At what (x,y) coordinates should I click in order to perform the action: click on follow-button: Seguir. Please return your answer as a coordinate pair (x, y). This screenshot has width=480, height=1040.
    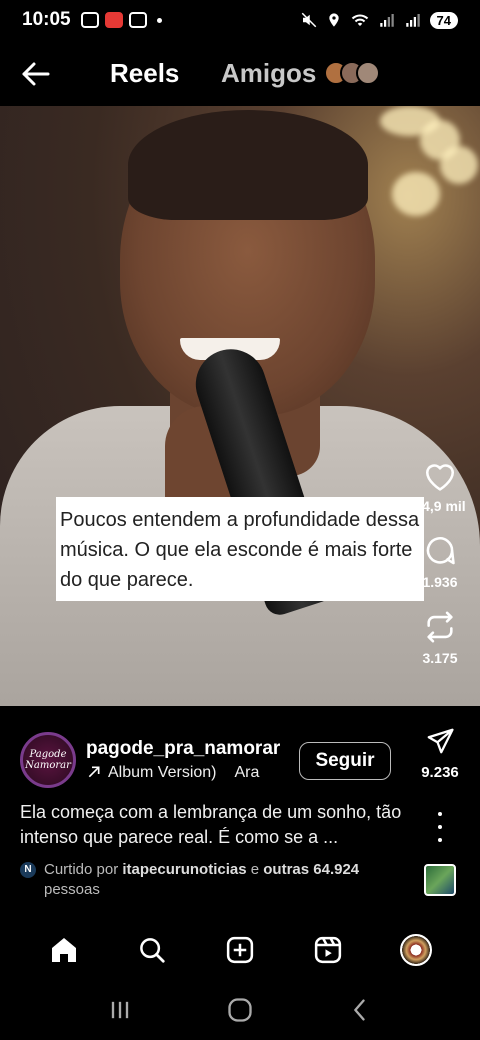
    Looking at the image, I should click on (345, 761).